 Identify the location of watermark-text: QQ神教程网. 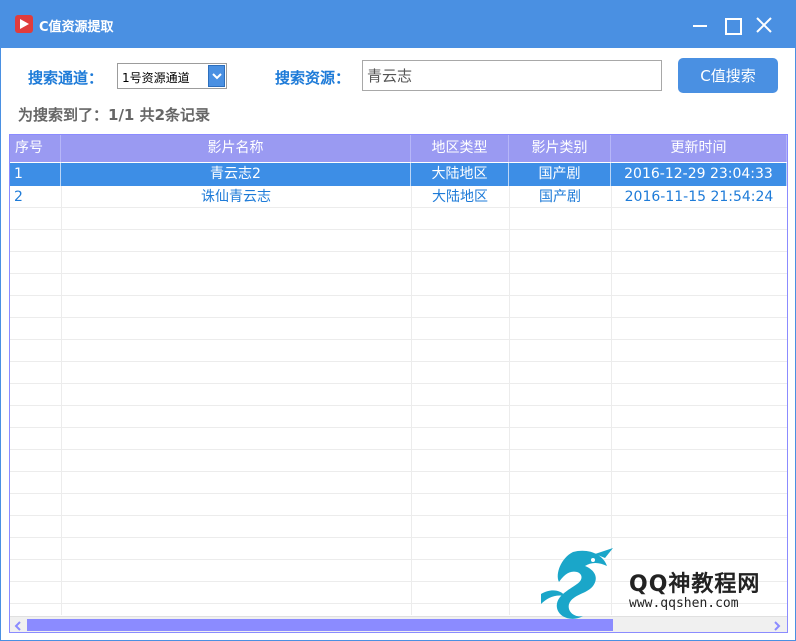
(695, 584).